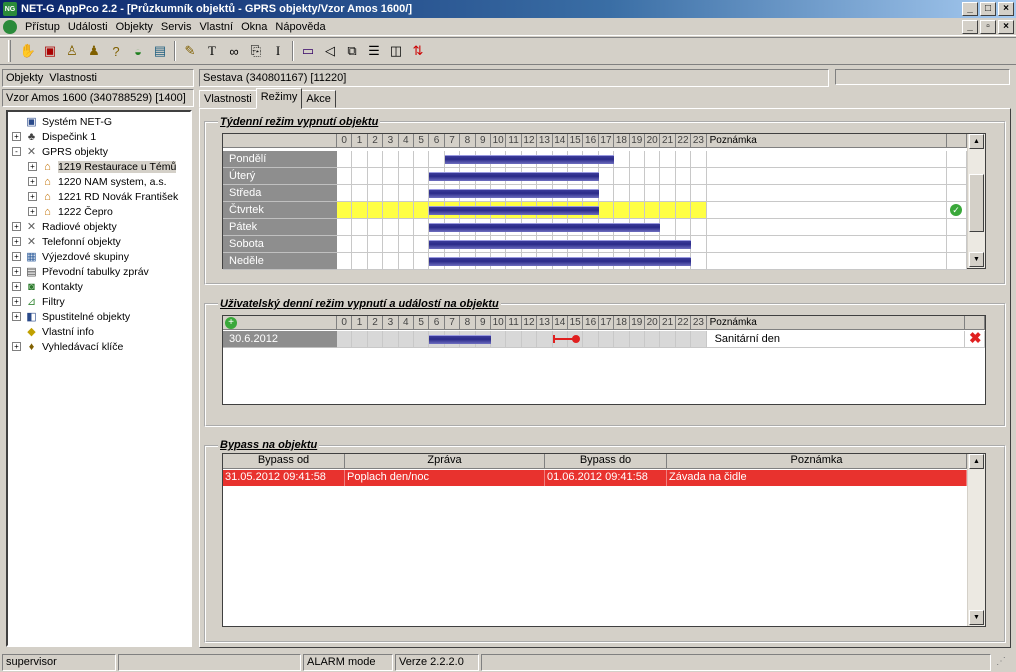 This screenshot has height=672, width=1016. I want to click on tree-node: + ◧ Spustitelné objekty, so click(101, 316).